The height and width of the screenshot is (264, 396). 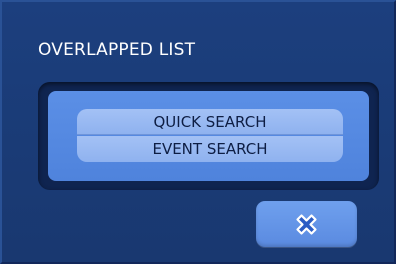 I want to click on close-button, so click(x=306, y=224).